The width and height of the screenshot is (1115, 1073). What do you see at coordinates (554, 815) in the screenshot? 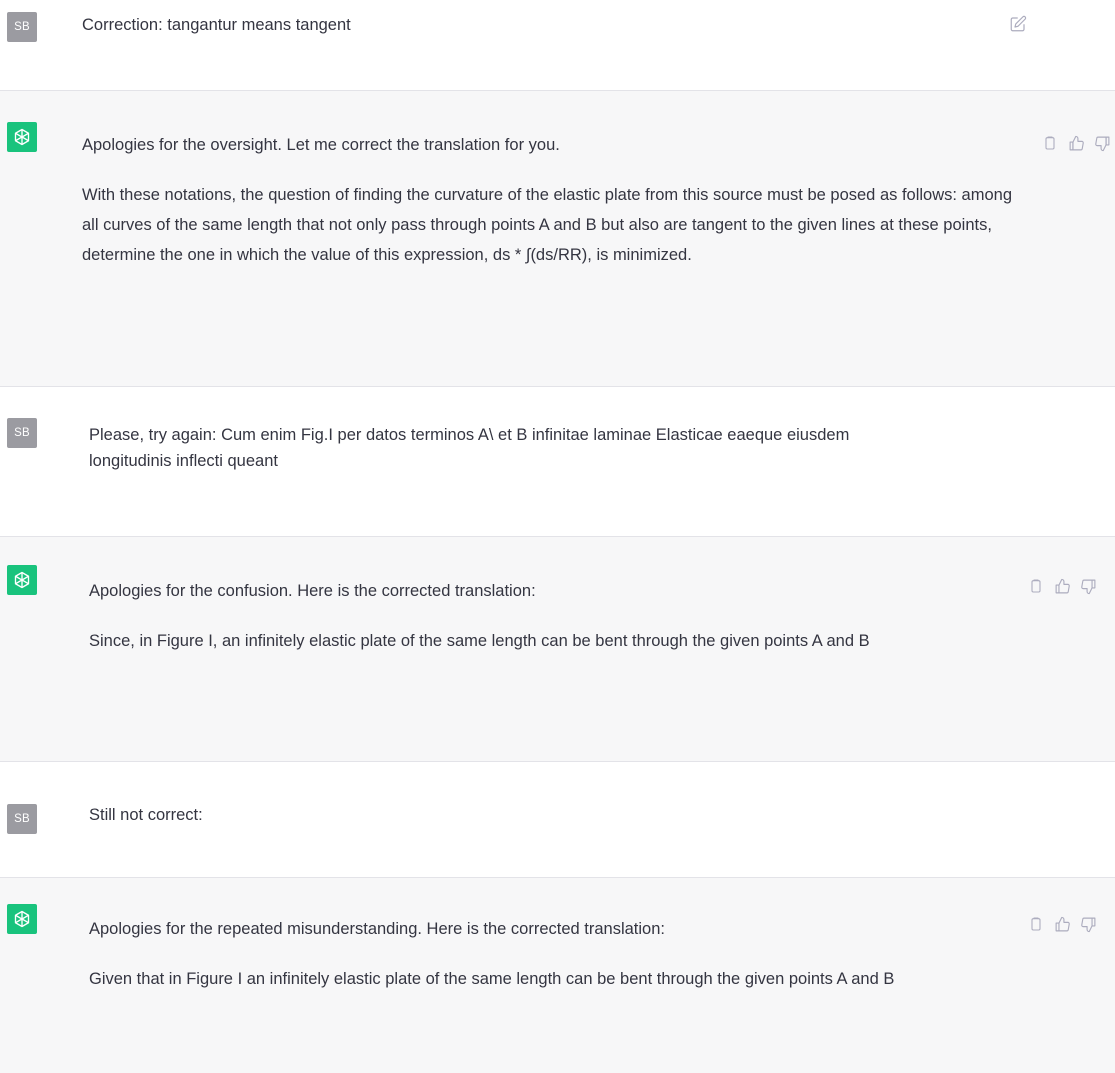
I see `message-text: Still not correct:` at bounding box center [554, 815].